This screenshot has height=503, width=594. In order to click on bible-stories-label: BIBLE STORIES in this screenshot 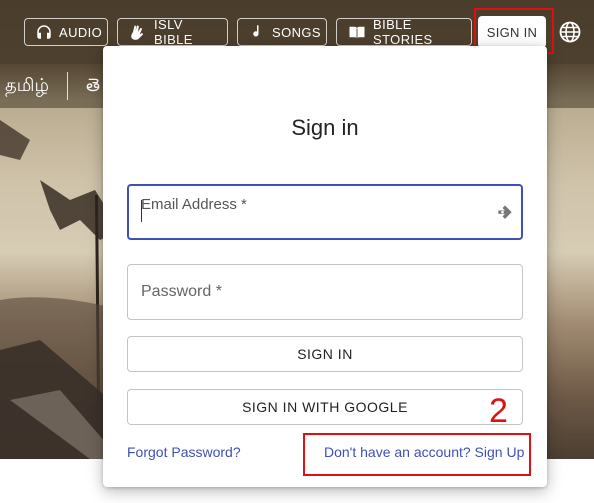, I will do `click(403, 32)`.